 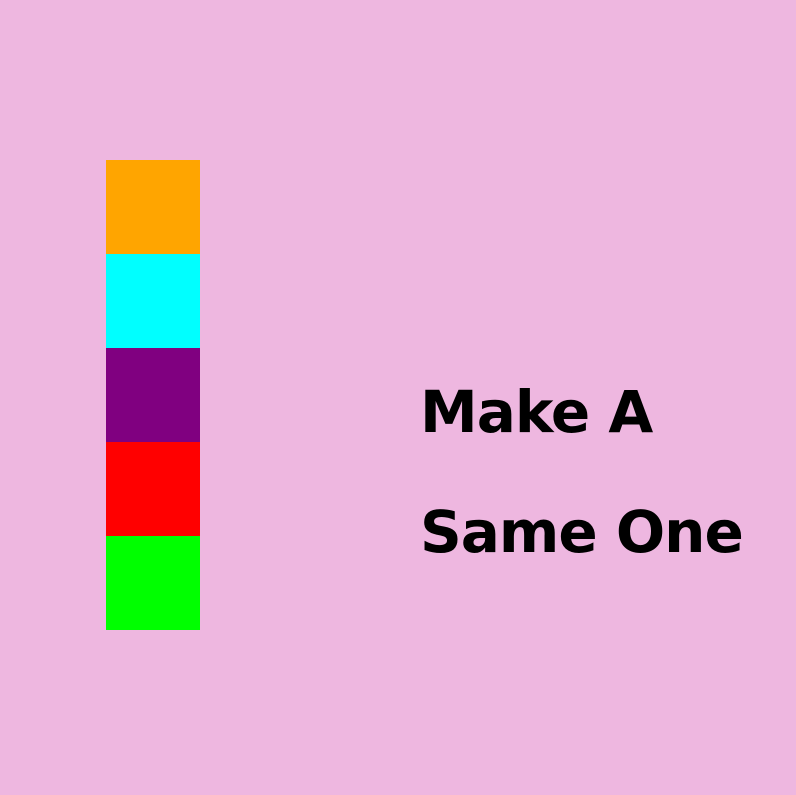 I want to click on instruction-text: Make A Same One, so click(x=582, y=472).